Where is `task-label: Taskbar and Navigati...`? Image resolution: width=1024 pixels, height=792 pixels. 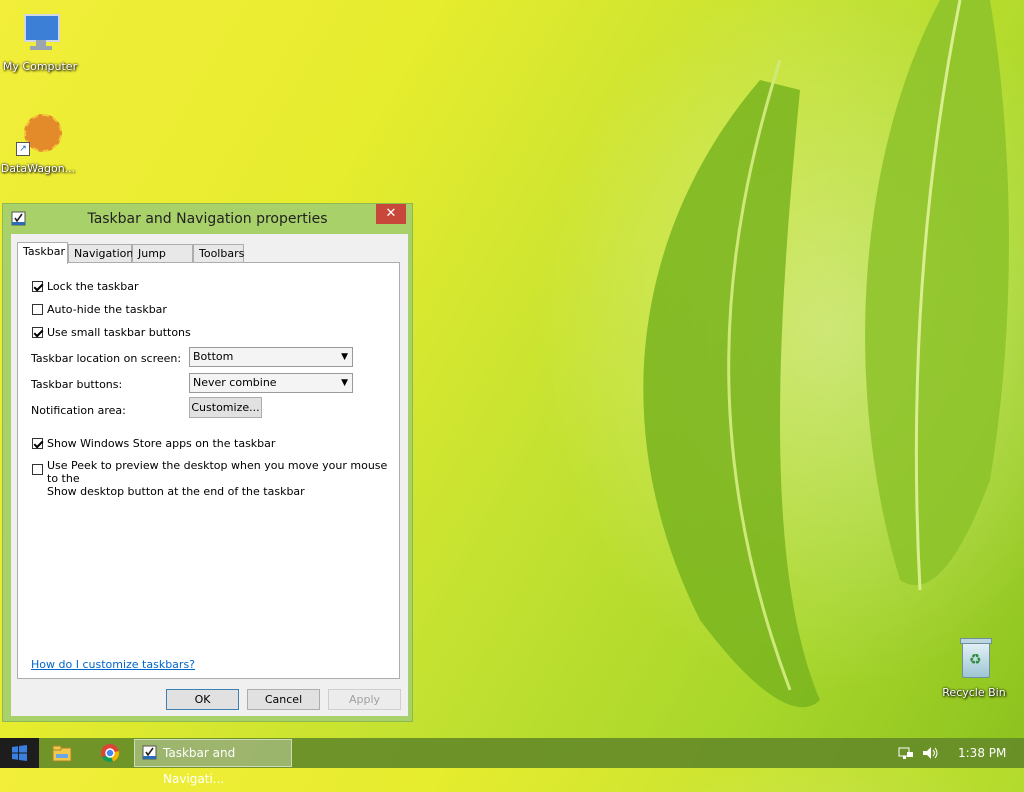 task-label: Taskbar and Navigati... is located at coordinates (199, 766).